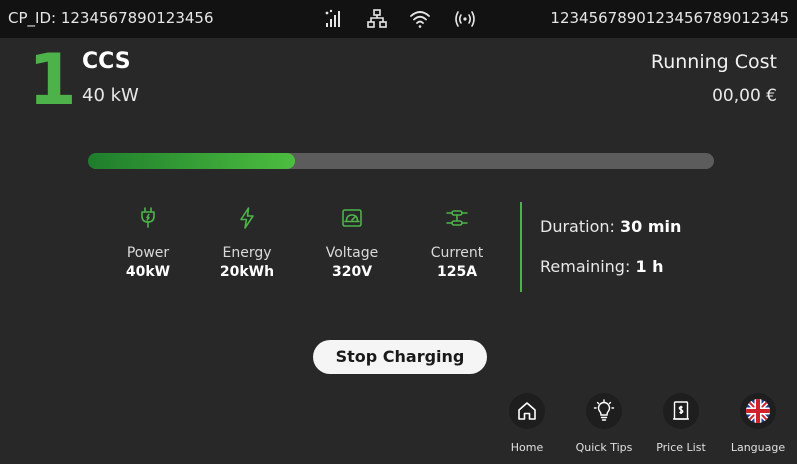 The height and width of the screenshot is (464, 797). What do you see at coordinates (247, 272) in the screenshot?
I see `metric-value: 20kWh` at bounding box center [247, 272].